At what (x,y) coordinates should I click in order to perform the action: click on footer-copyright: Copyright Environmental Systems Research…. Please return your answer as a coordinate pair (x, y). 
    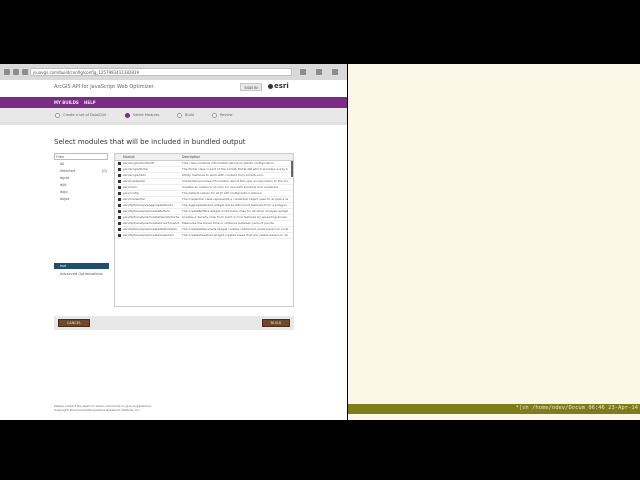
    Looking at the image, I should click on (97, 410).